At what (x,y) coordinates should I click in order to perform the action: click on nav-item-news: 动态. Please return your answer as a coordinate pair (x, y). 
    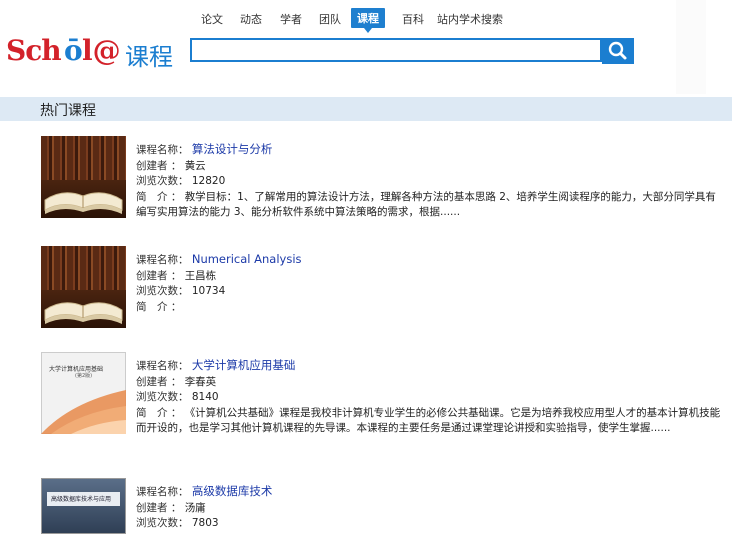
    Looking at the image, I should click on (251, 19).